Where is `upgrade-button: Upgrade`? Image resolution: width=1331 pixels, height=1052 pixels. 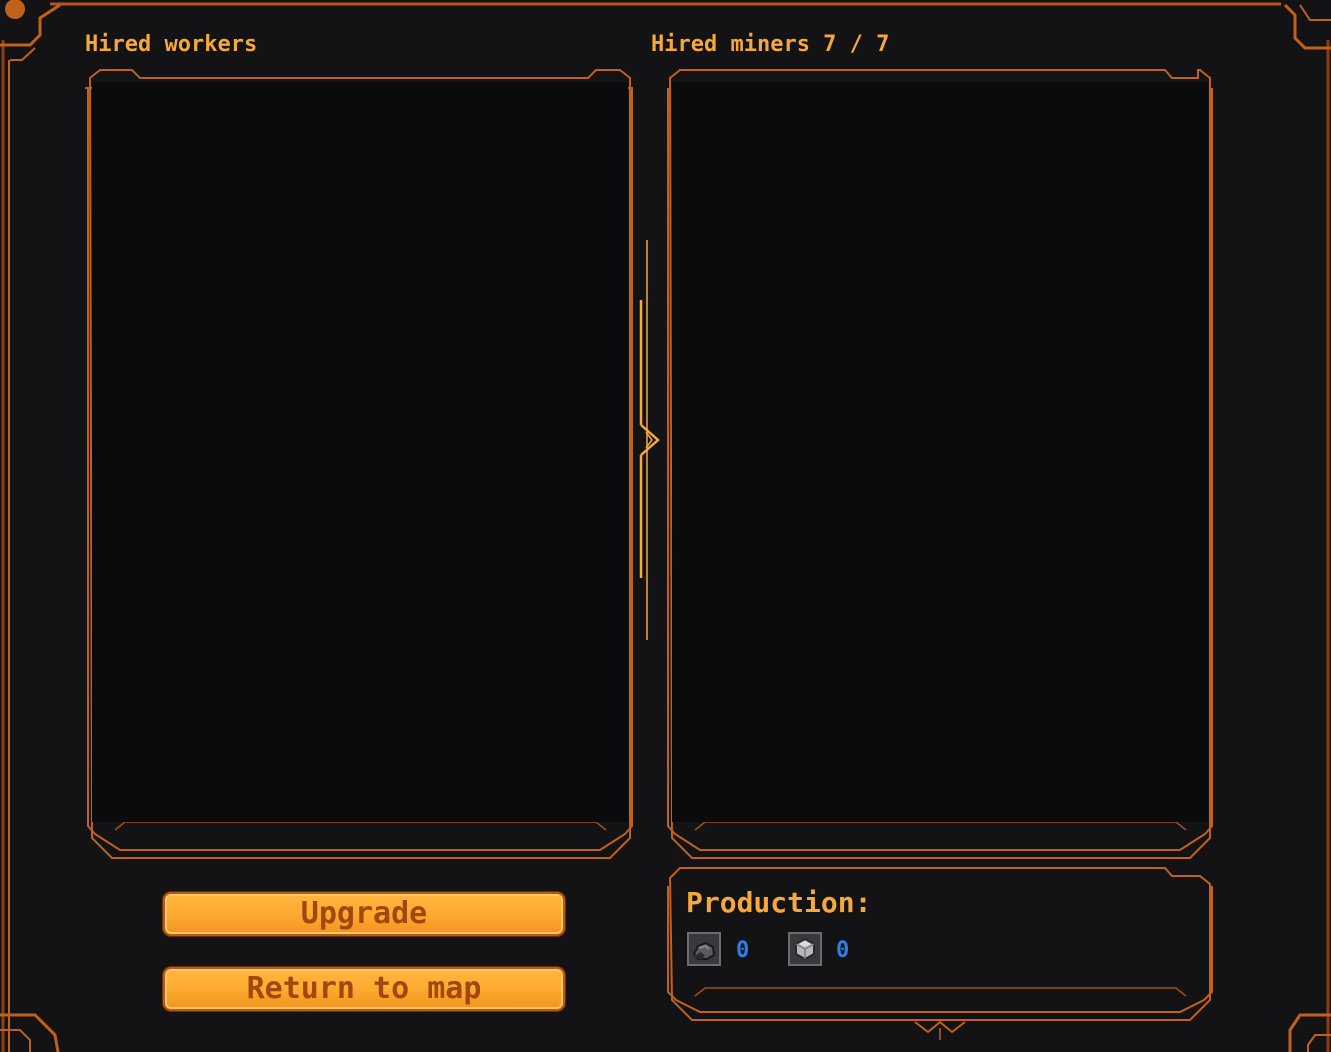
upgrade-button: Upgrade is located at coordinates (364, 914).